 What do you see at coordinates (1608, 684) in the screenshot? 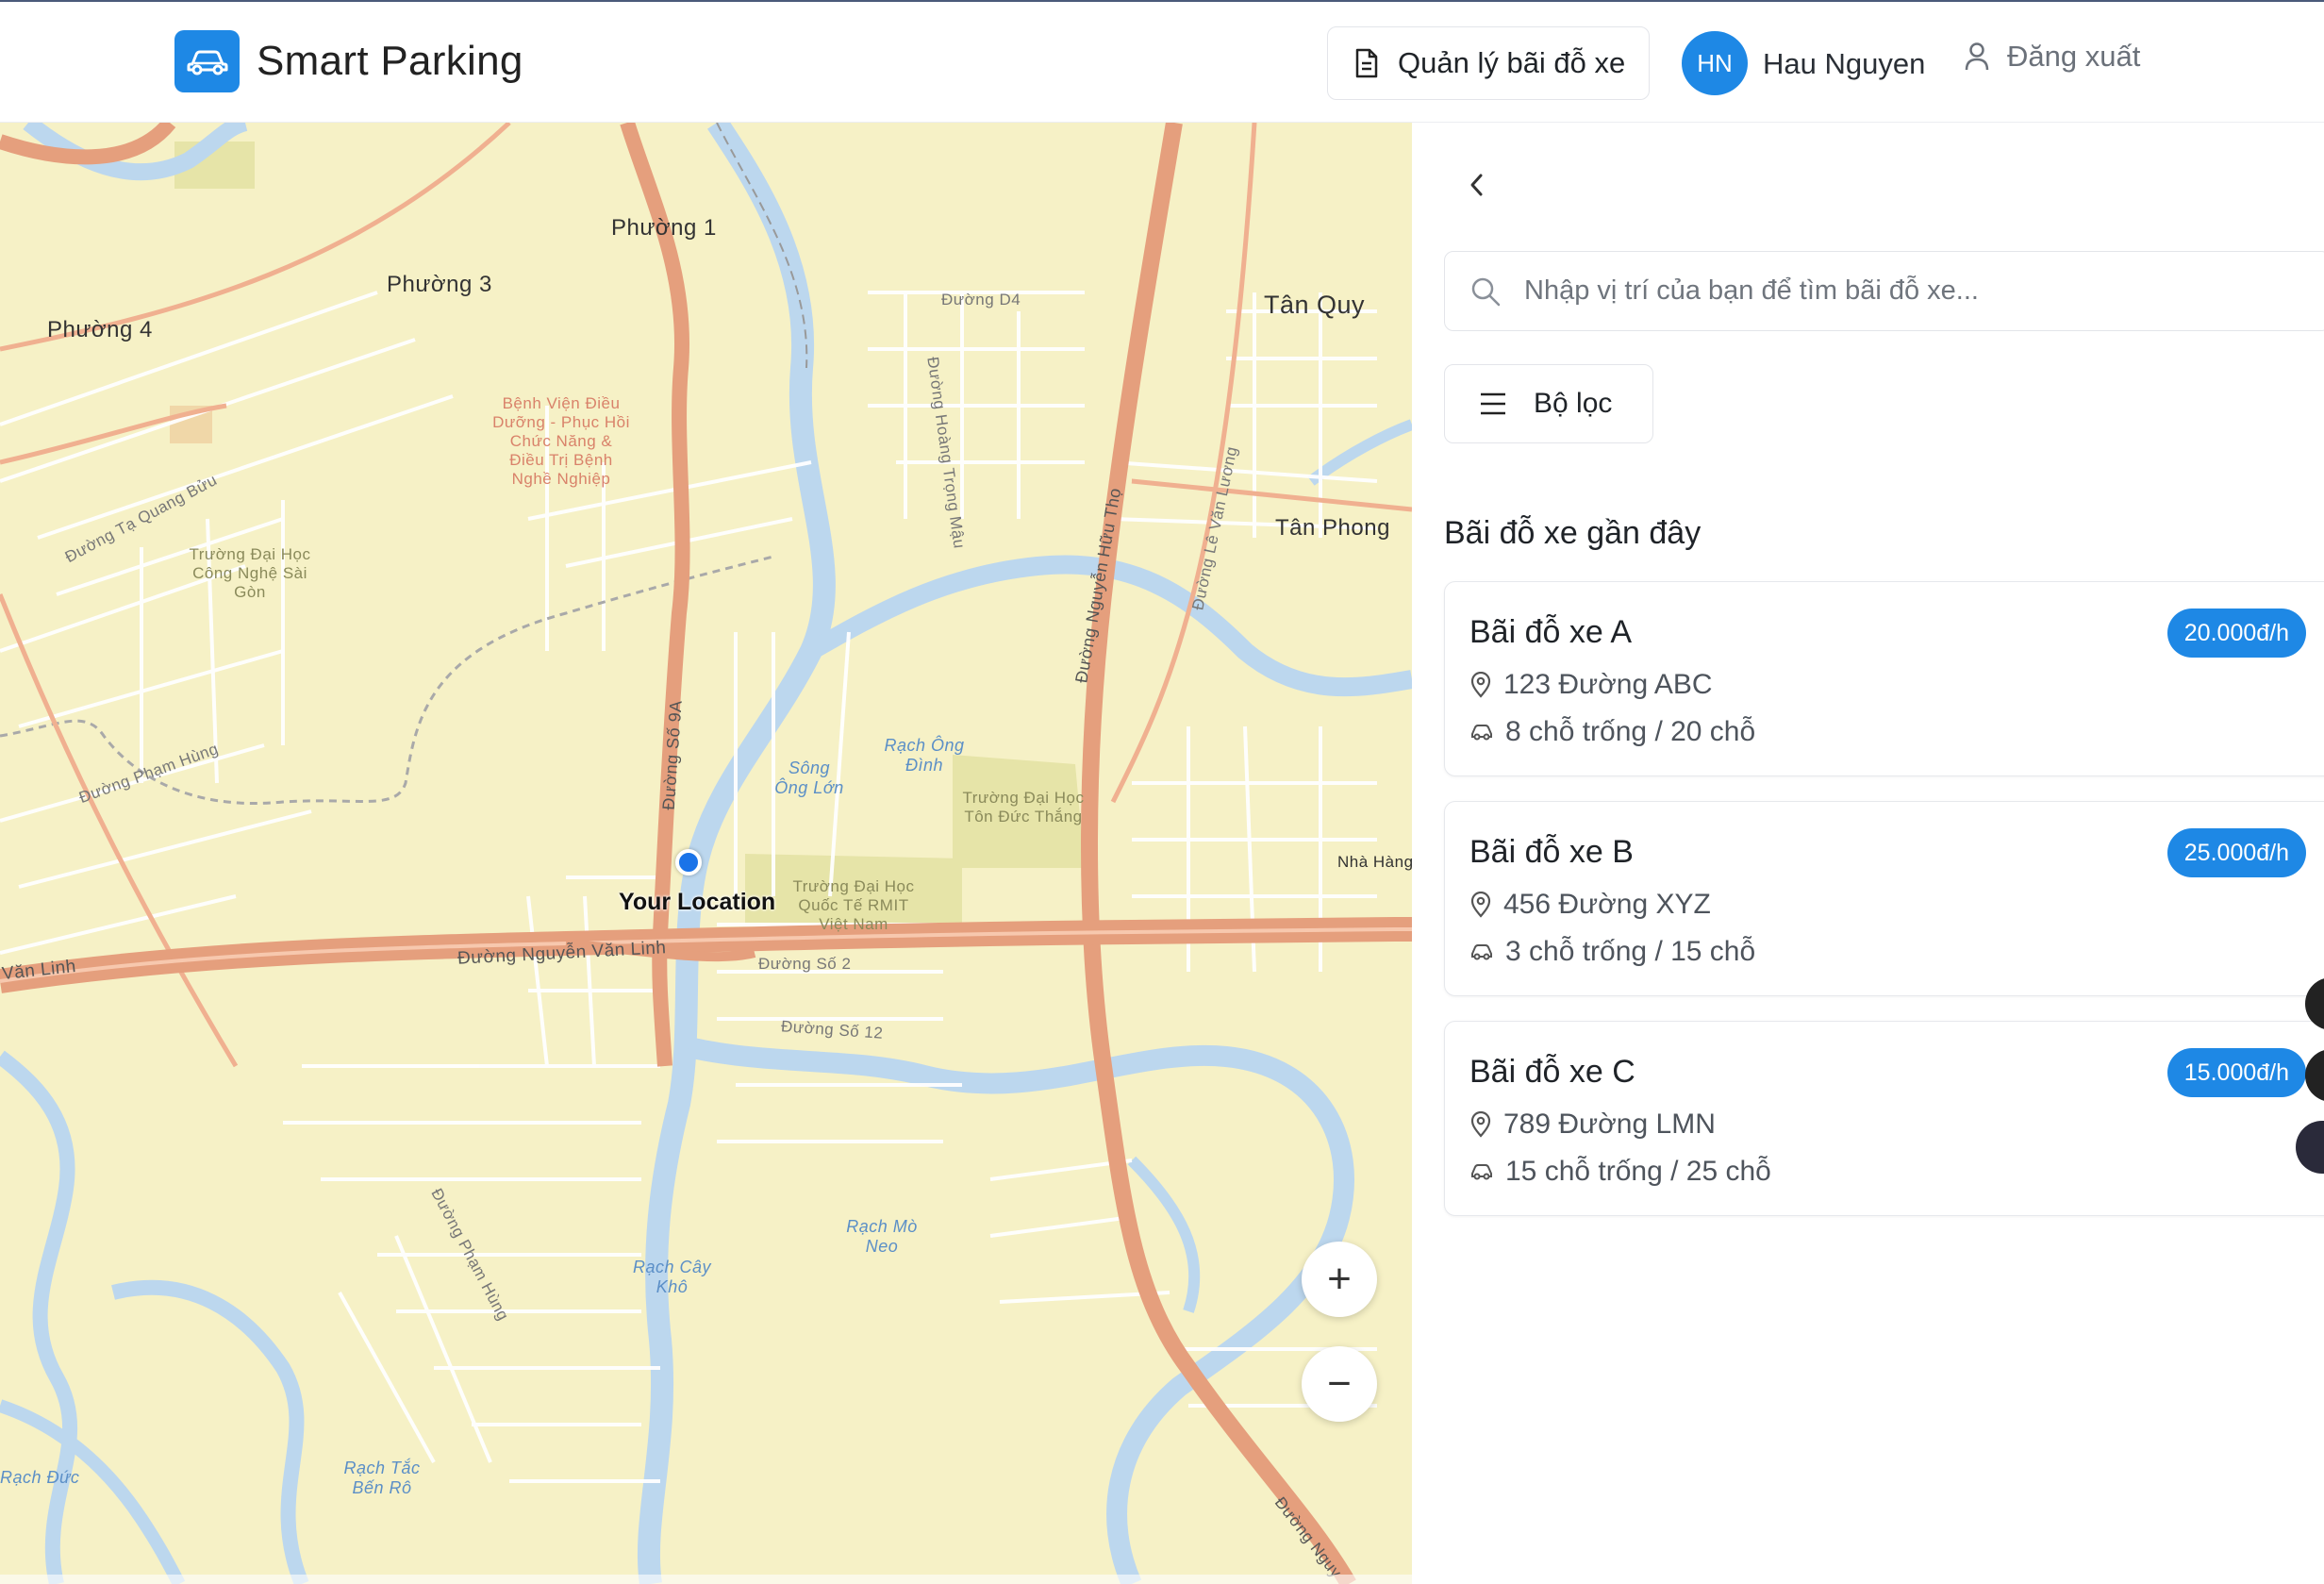
I see `parking-address: 123 Đường ABC` at bounding box center [1608, 684].